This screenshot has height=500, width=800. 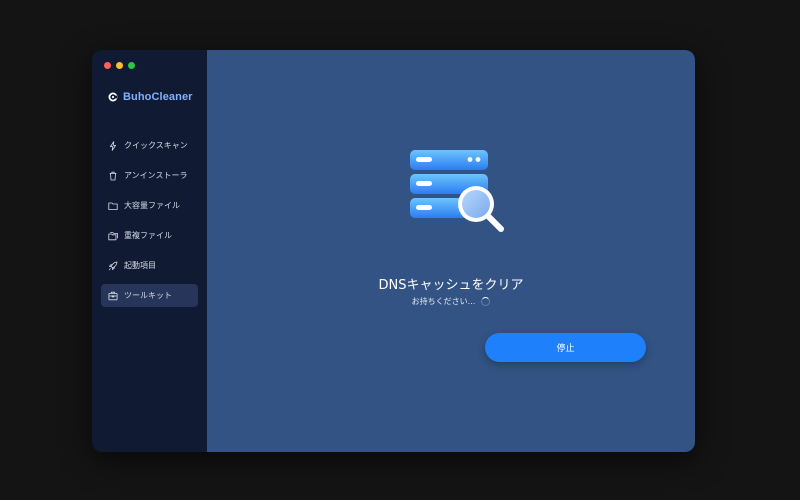 I want to click on dns-server-search-icon, so click(x=457, y=191).